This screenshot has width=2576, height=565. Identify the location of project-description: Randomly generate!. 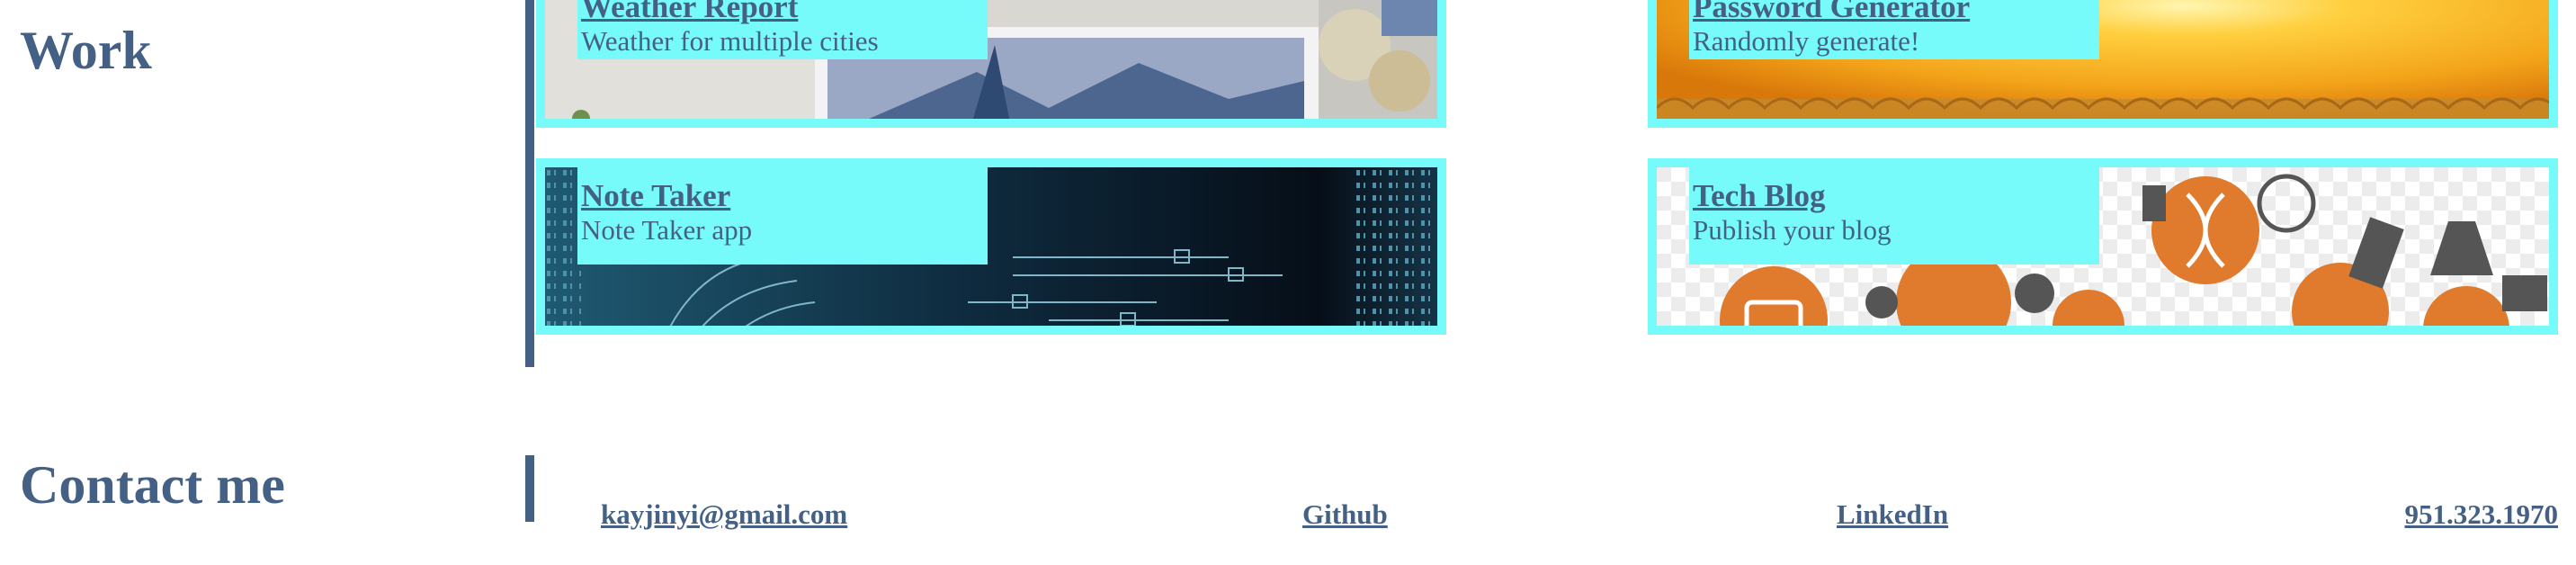
(1806, 41).